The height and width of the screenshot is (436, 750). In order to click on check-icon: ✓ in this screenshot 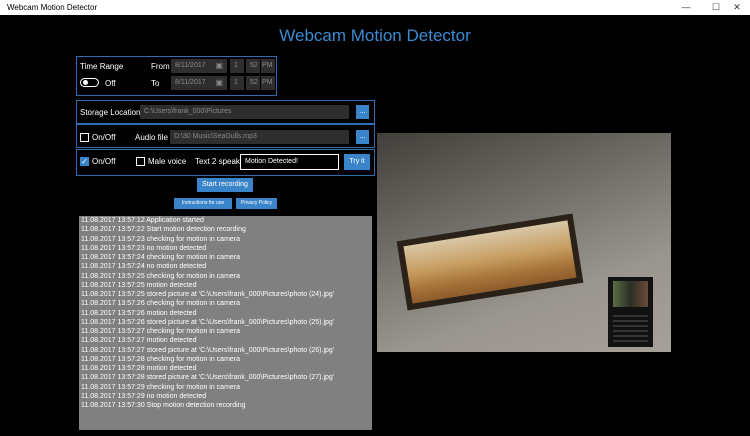, I will do `click(84, 161)`.